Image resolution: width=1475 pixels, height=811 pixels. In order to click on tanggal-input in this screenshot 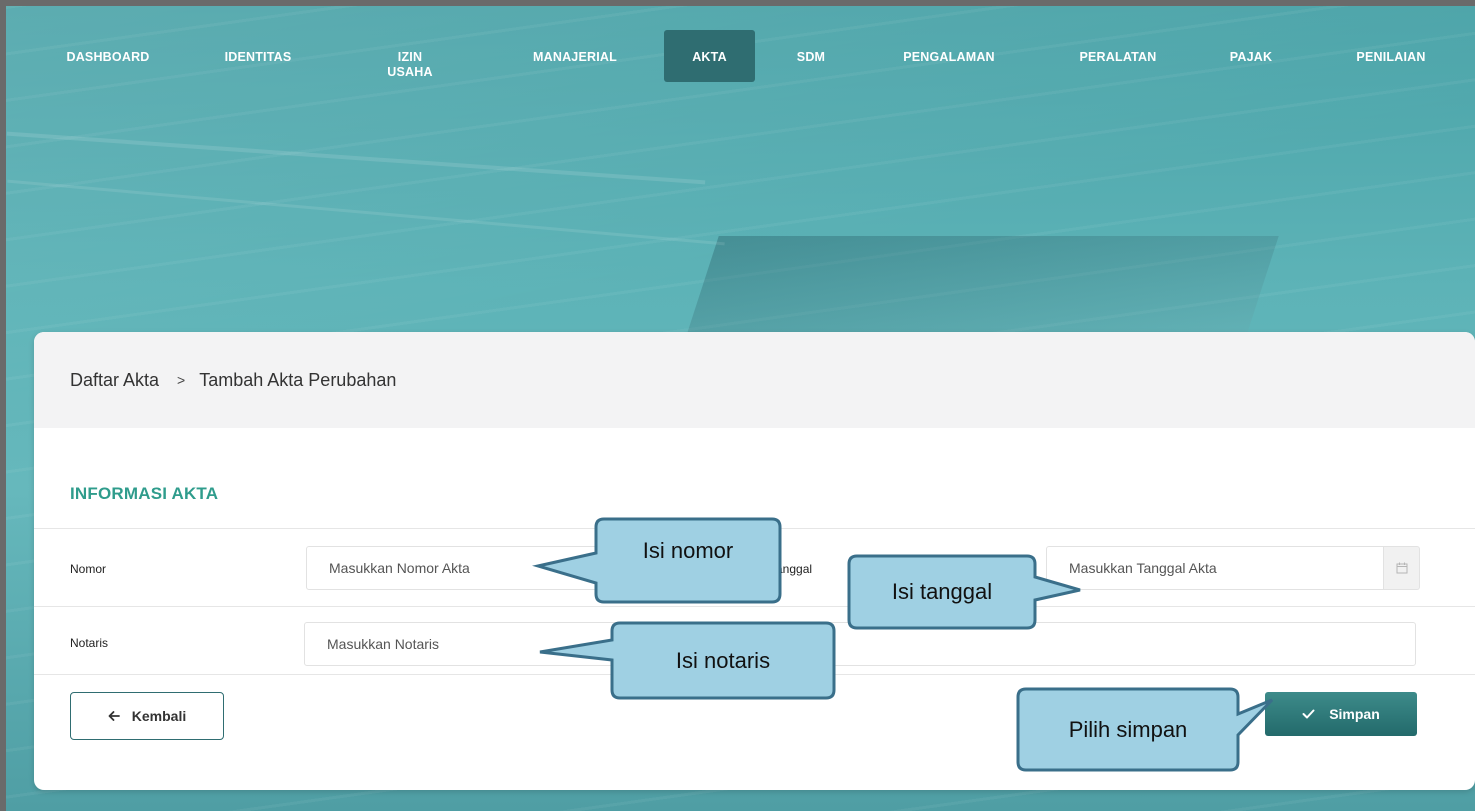, I will do `click(1215, 568)`.